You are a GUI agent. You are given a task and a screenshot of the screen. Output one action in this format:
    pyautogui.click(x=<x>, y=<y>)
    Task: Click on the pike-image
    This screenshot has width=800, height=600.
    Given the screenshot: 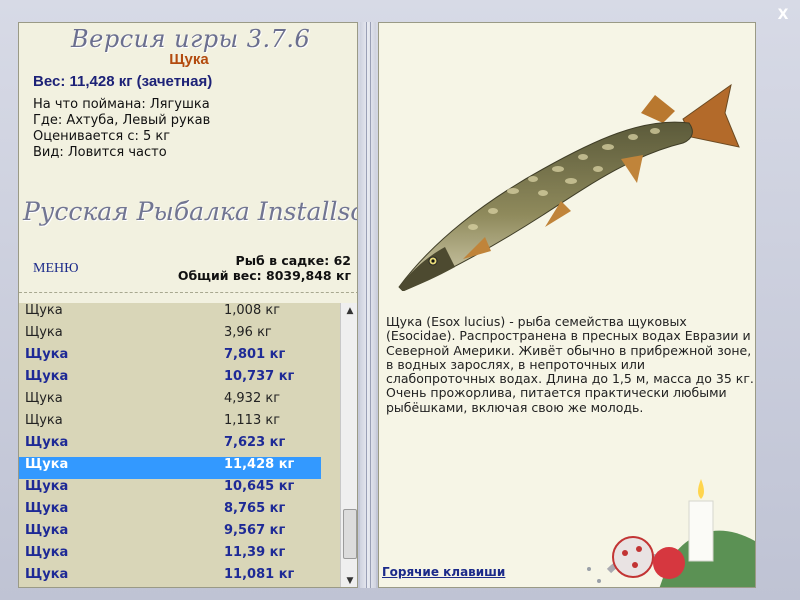 What is the action you would take?
    pyautogui.click(x=569, y=187)
    